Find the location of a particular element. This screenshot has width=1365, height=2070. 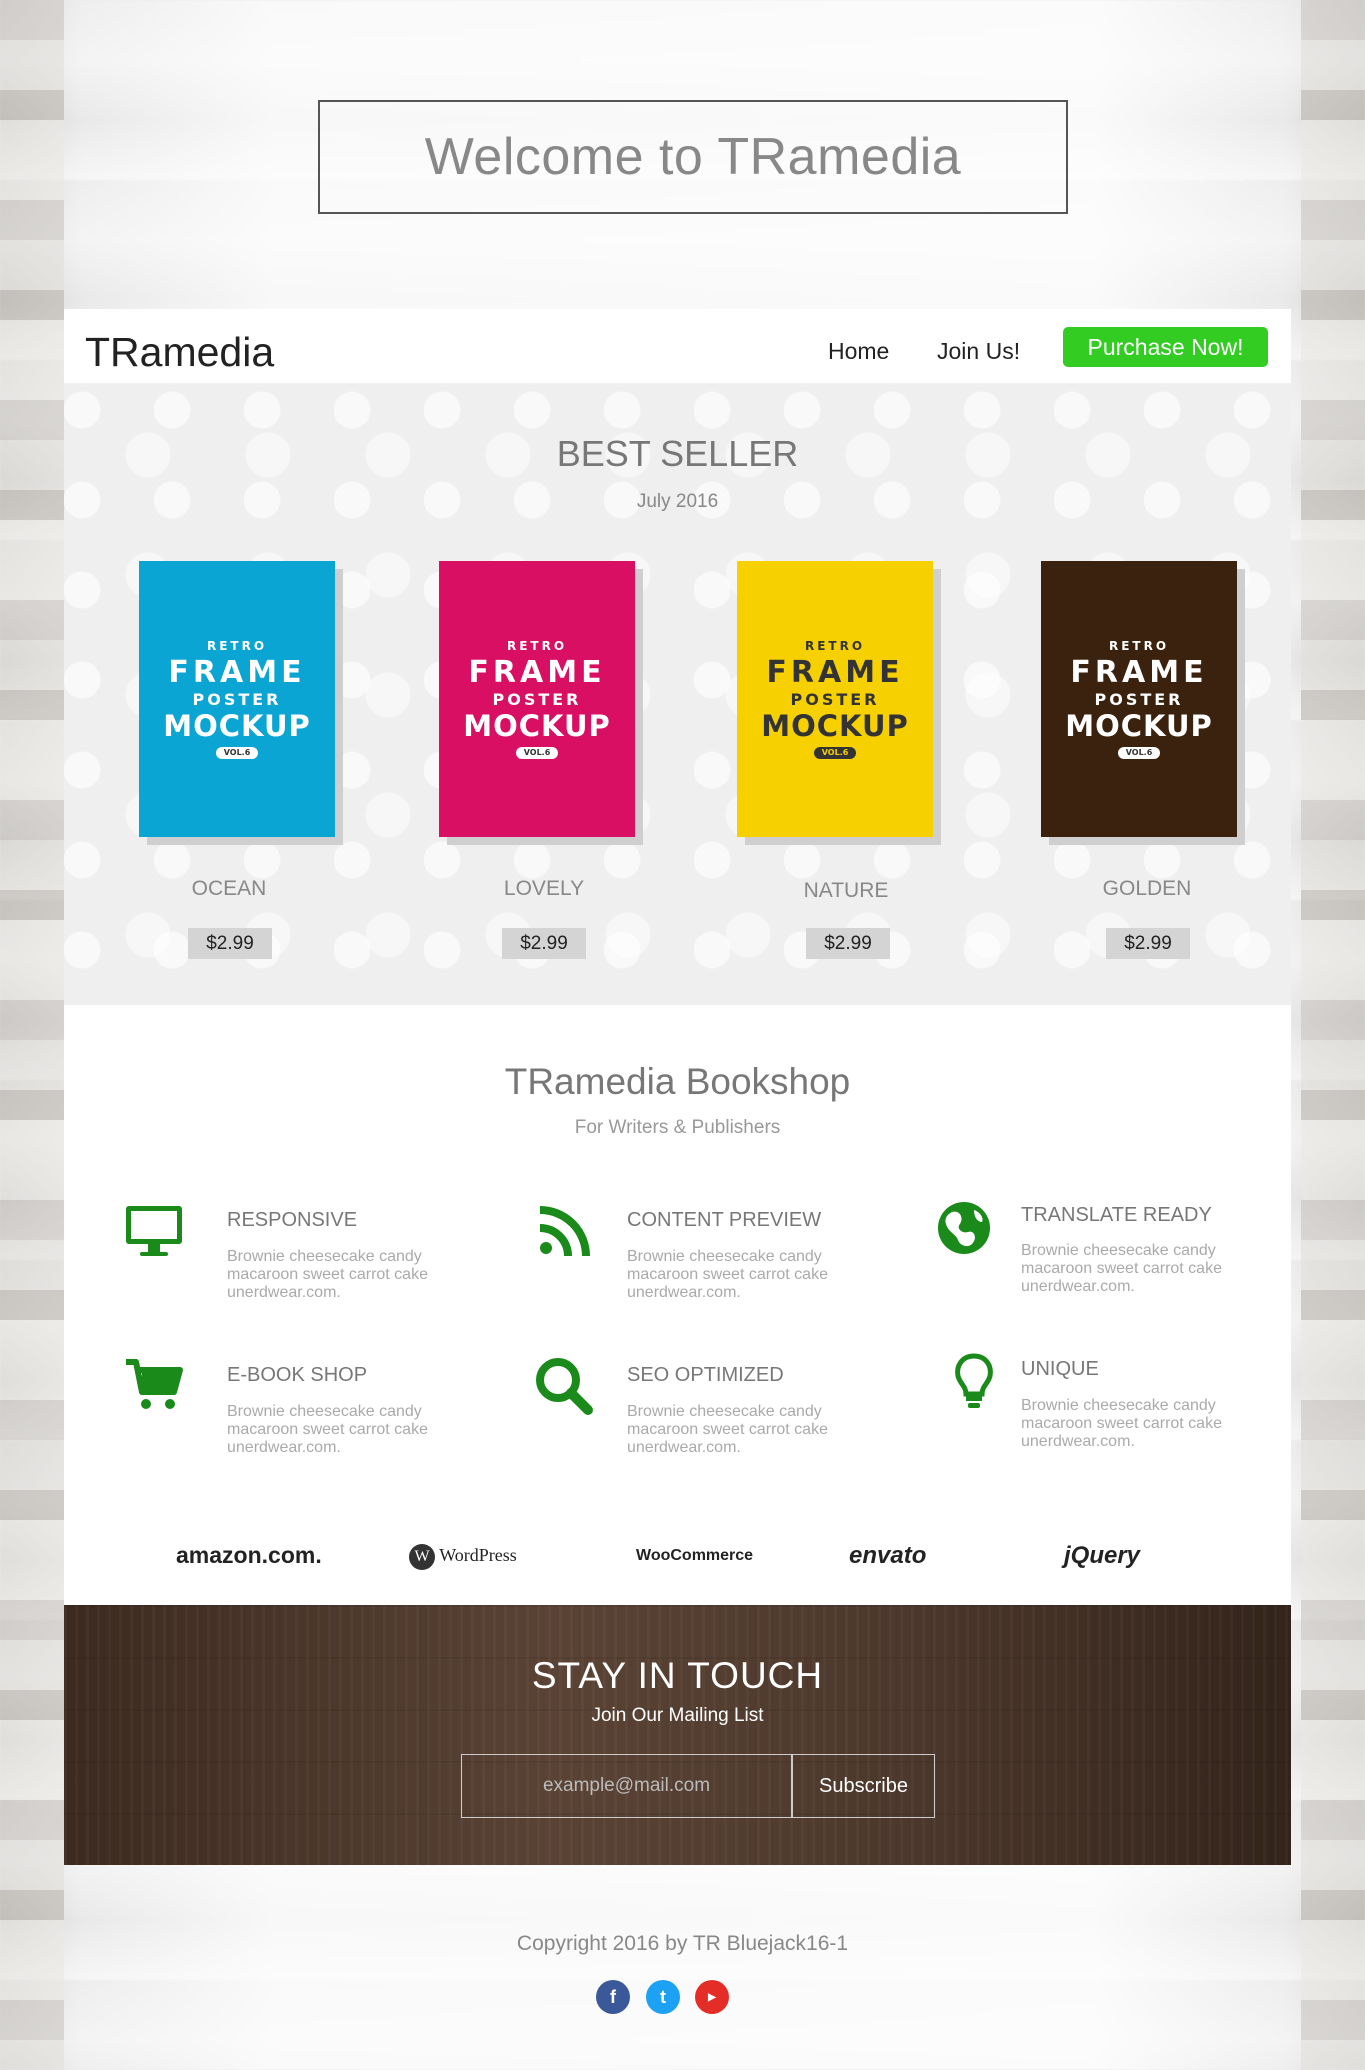

globe-icon is located at coordinates (964, 1228).